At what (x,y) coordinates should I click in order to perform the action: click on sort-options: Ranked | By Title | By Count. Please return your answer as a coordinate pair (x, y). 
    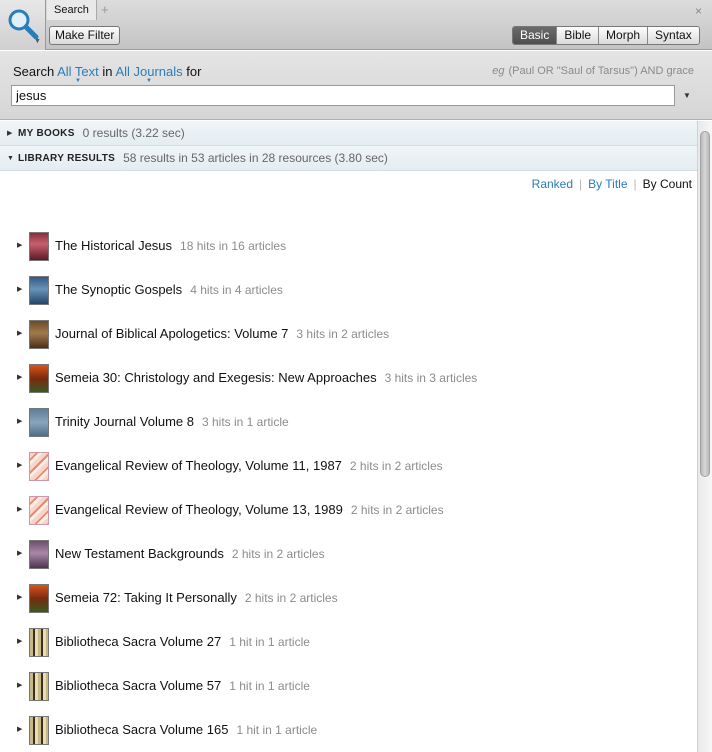
    Looking at the image, I should click on (612, 184).